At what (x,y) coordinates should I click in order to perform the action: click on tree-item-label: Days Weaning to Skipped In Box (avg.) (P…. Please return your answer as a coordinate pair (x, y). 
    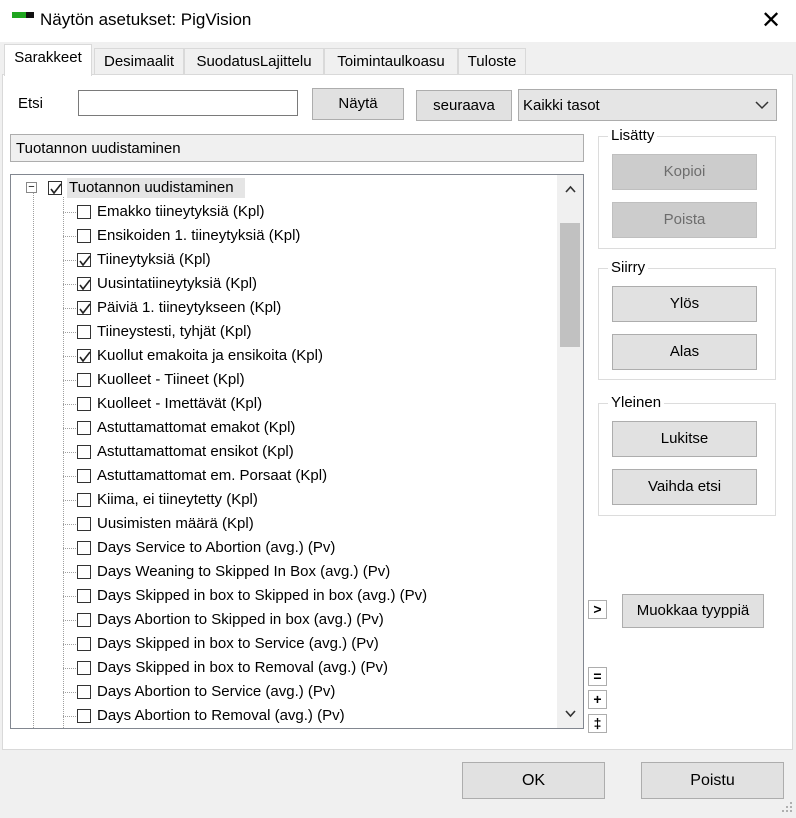
    Looking at the image, I should click on (244, 571).